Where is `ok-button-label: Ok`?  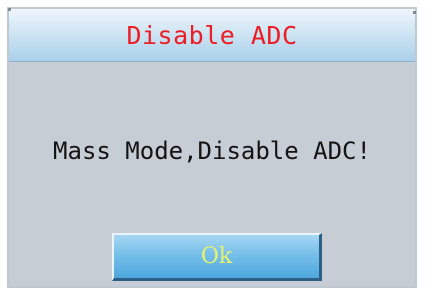 ok-button-label: Ok is located at coordinates (216, 256).